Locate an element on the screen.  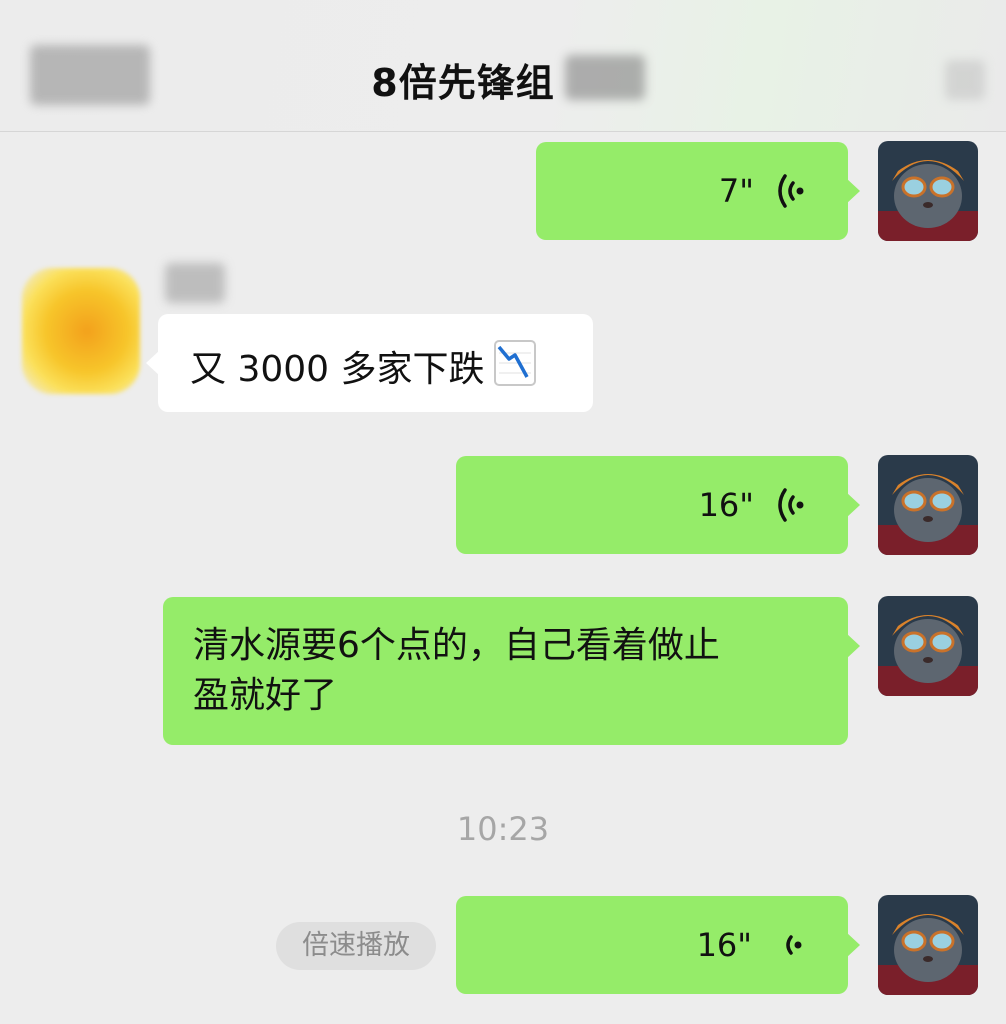
chat-header: 8倍先锋组 is located at coordinates (503, 66).